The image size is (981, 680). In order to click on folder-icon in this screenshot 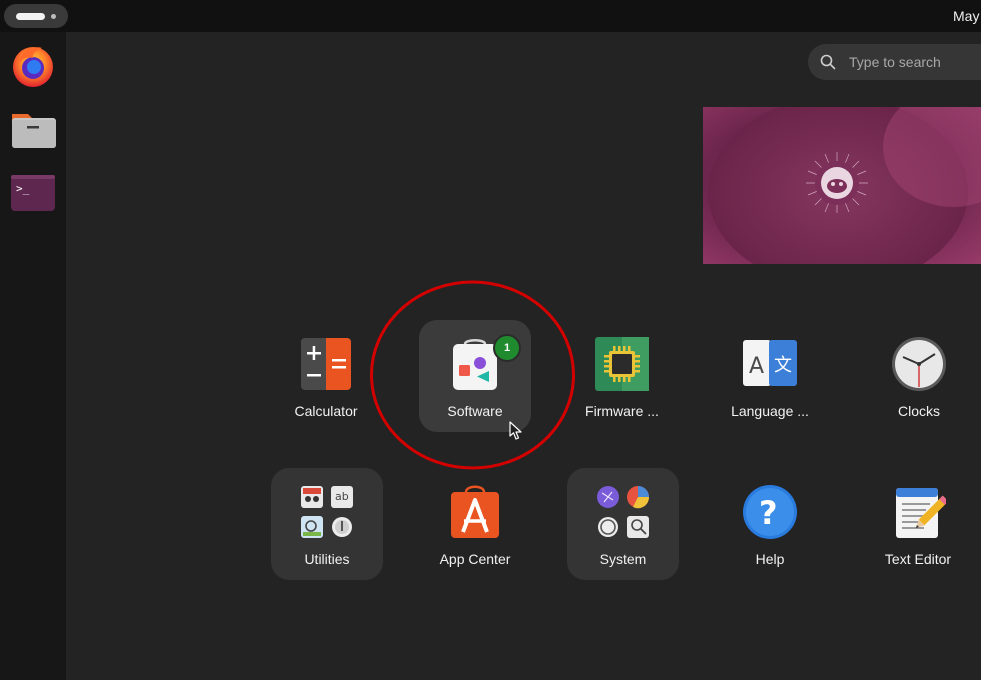, I will do `click(34, 131)`.